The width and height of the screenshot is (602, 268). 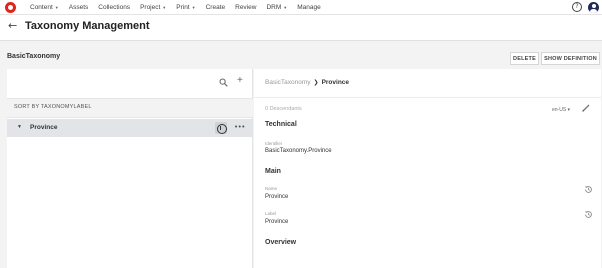 I want to click on nav-item-create: Create, so click(x=216, y=7).